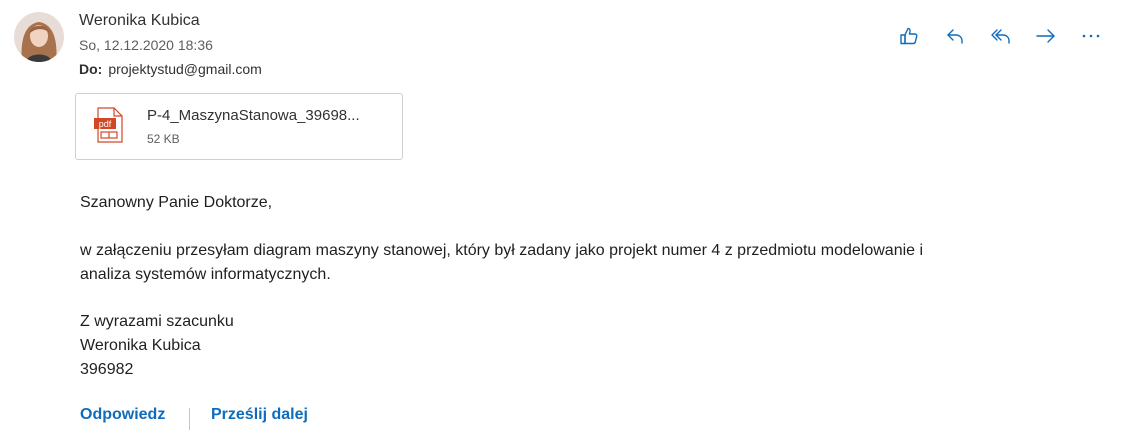 The image size is (1127, 438). I want to click on forward-icon, so click(1045, 36).